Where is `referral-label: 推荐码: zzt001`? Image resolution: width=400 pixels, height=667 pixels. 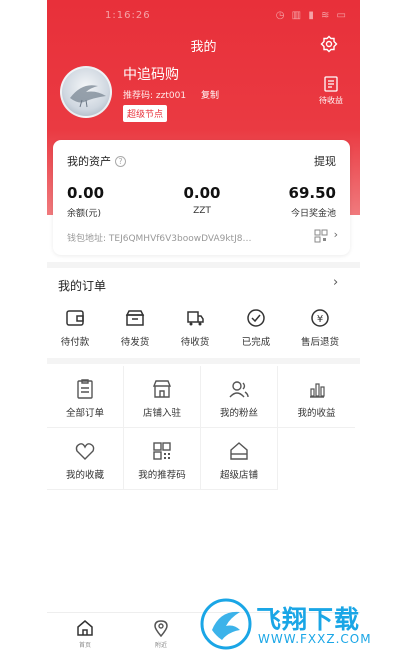
referral-label: 推荐码: zzt001 is located at coordinates (155, 96).